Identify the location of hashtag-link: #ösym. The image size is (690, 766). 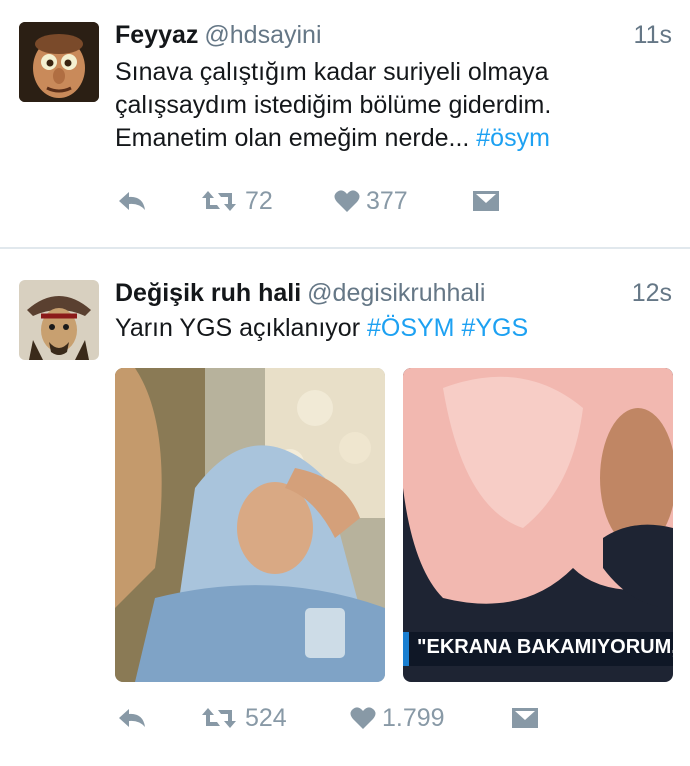
(513, 138).